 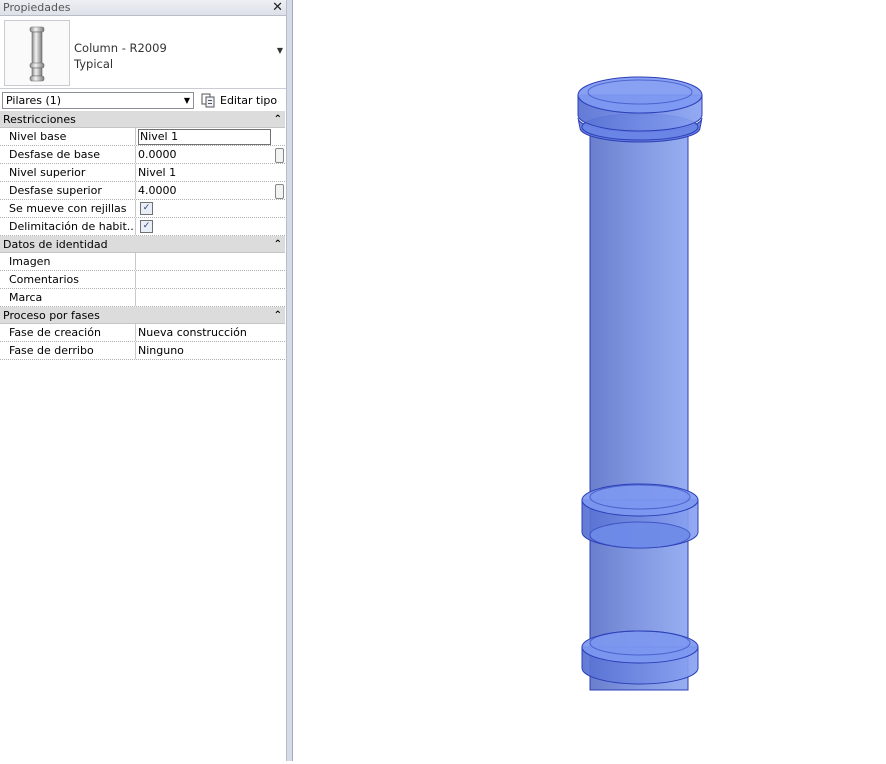 I want to click on property-label: Fase de creación, so click(x=68, y=332).